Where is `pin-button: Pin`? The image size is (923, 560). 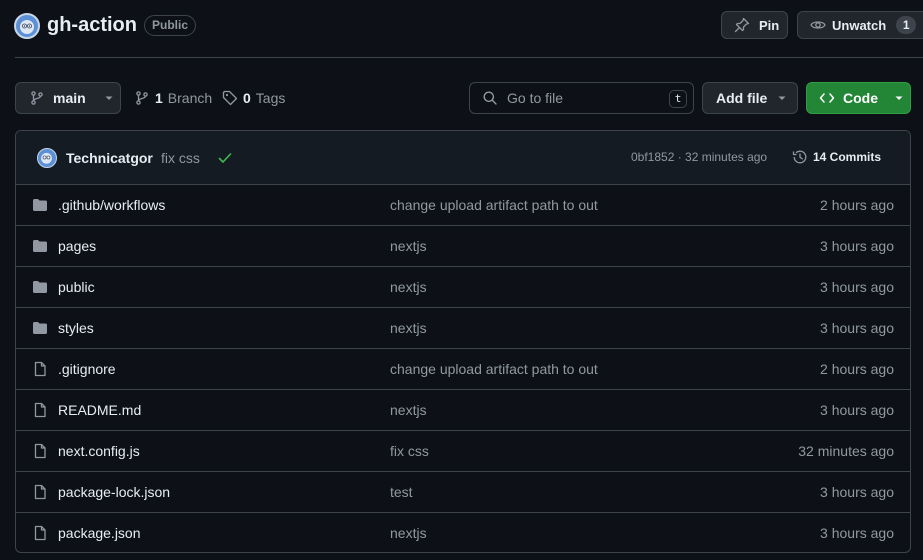 pin-button: Pin is located at coordinates (754, 25).